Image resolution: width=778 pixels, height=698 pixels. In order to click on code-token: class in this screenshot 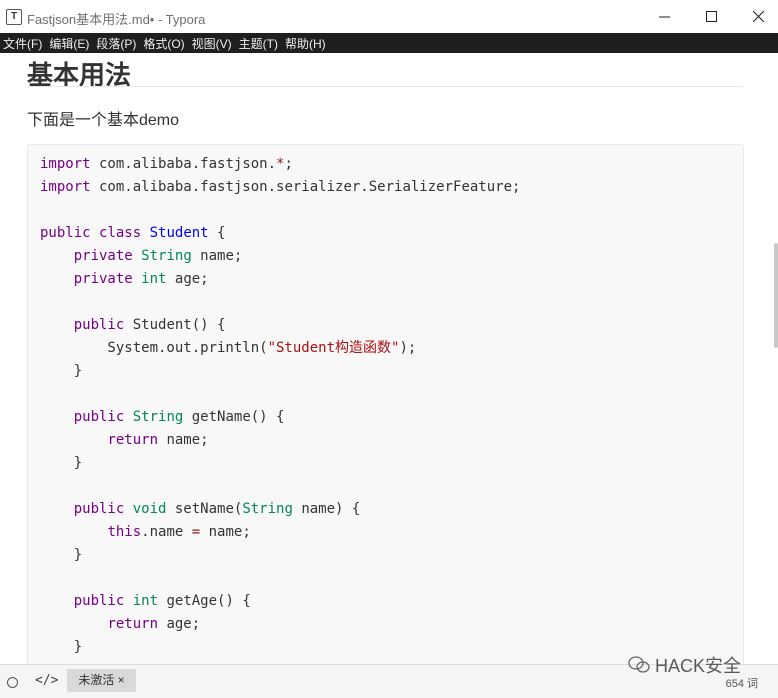, I will do `click(120, 233)`.